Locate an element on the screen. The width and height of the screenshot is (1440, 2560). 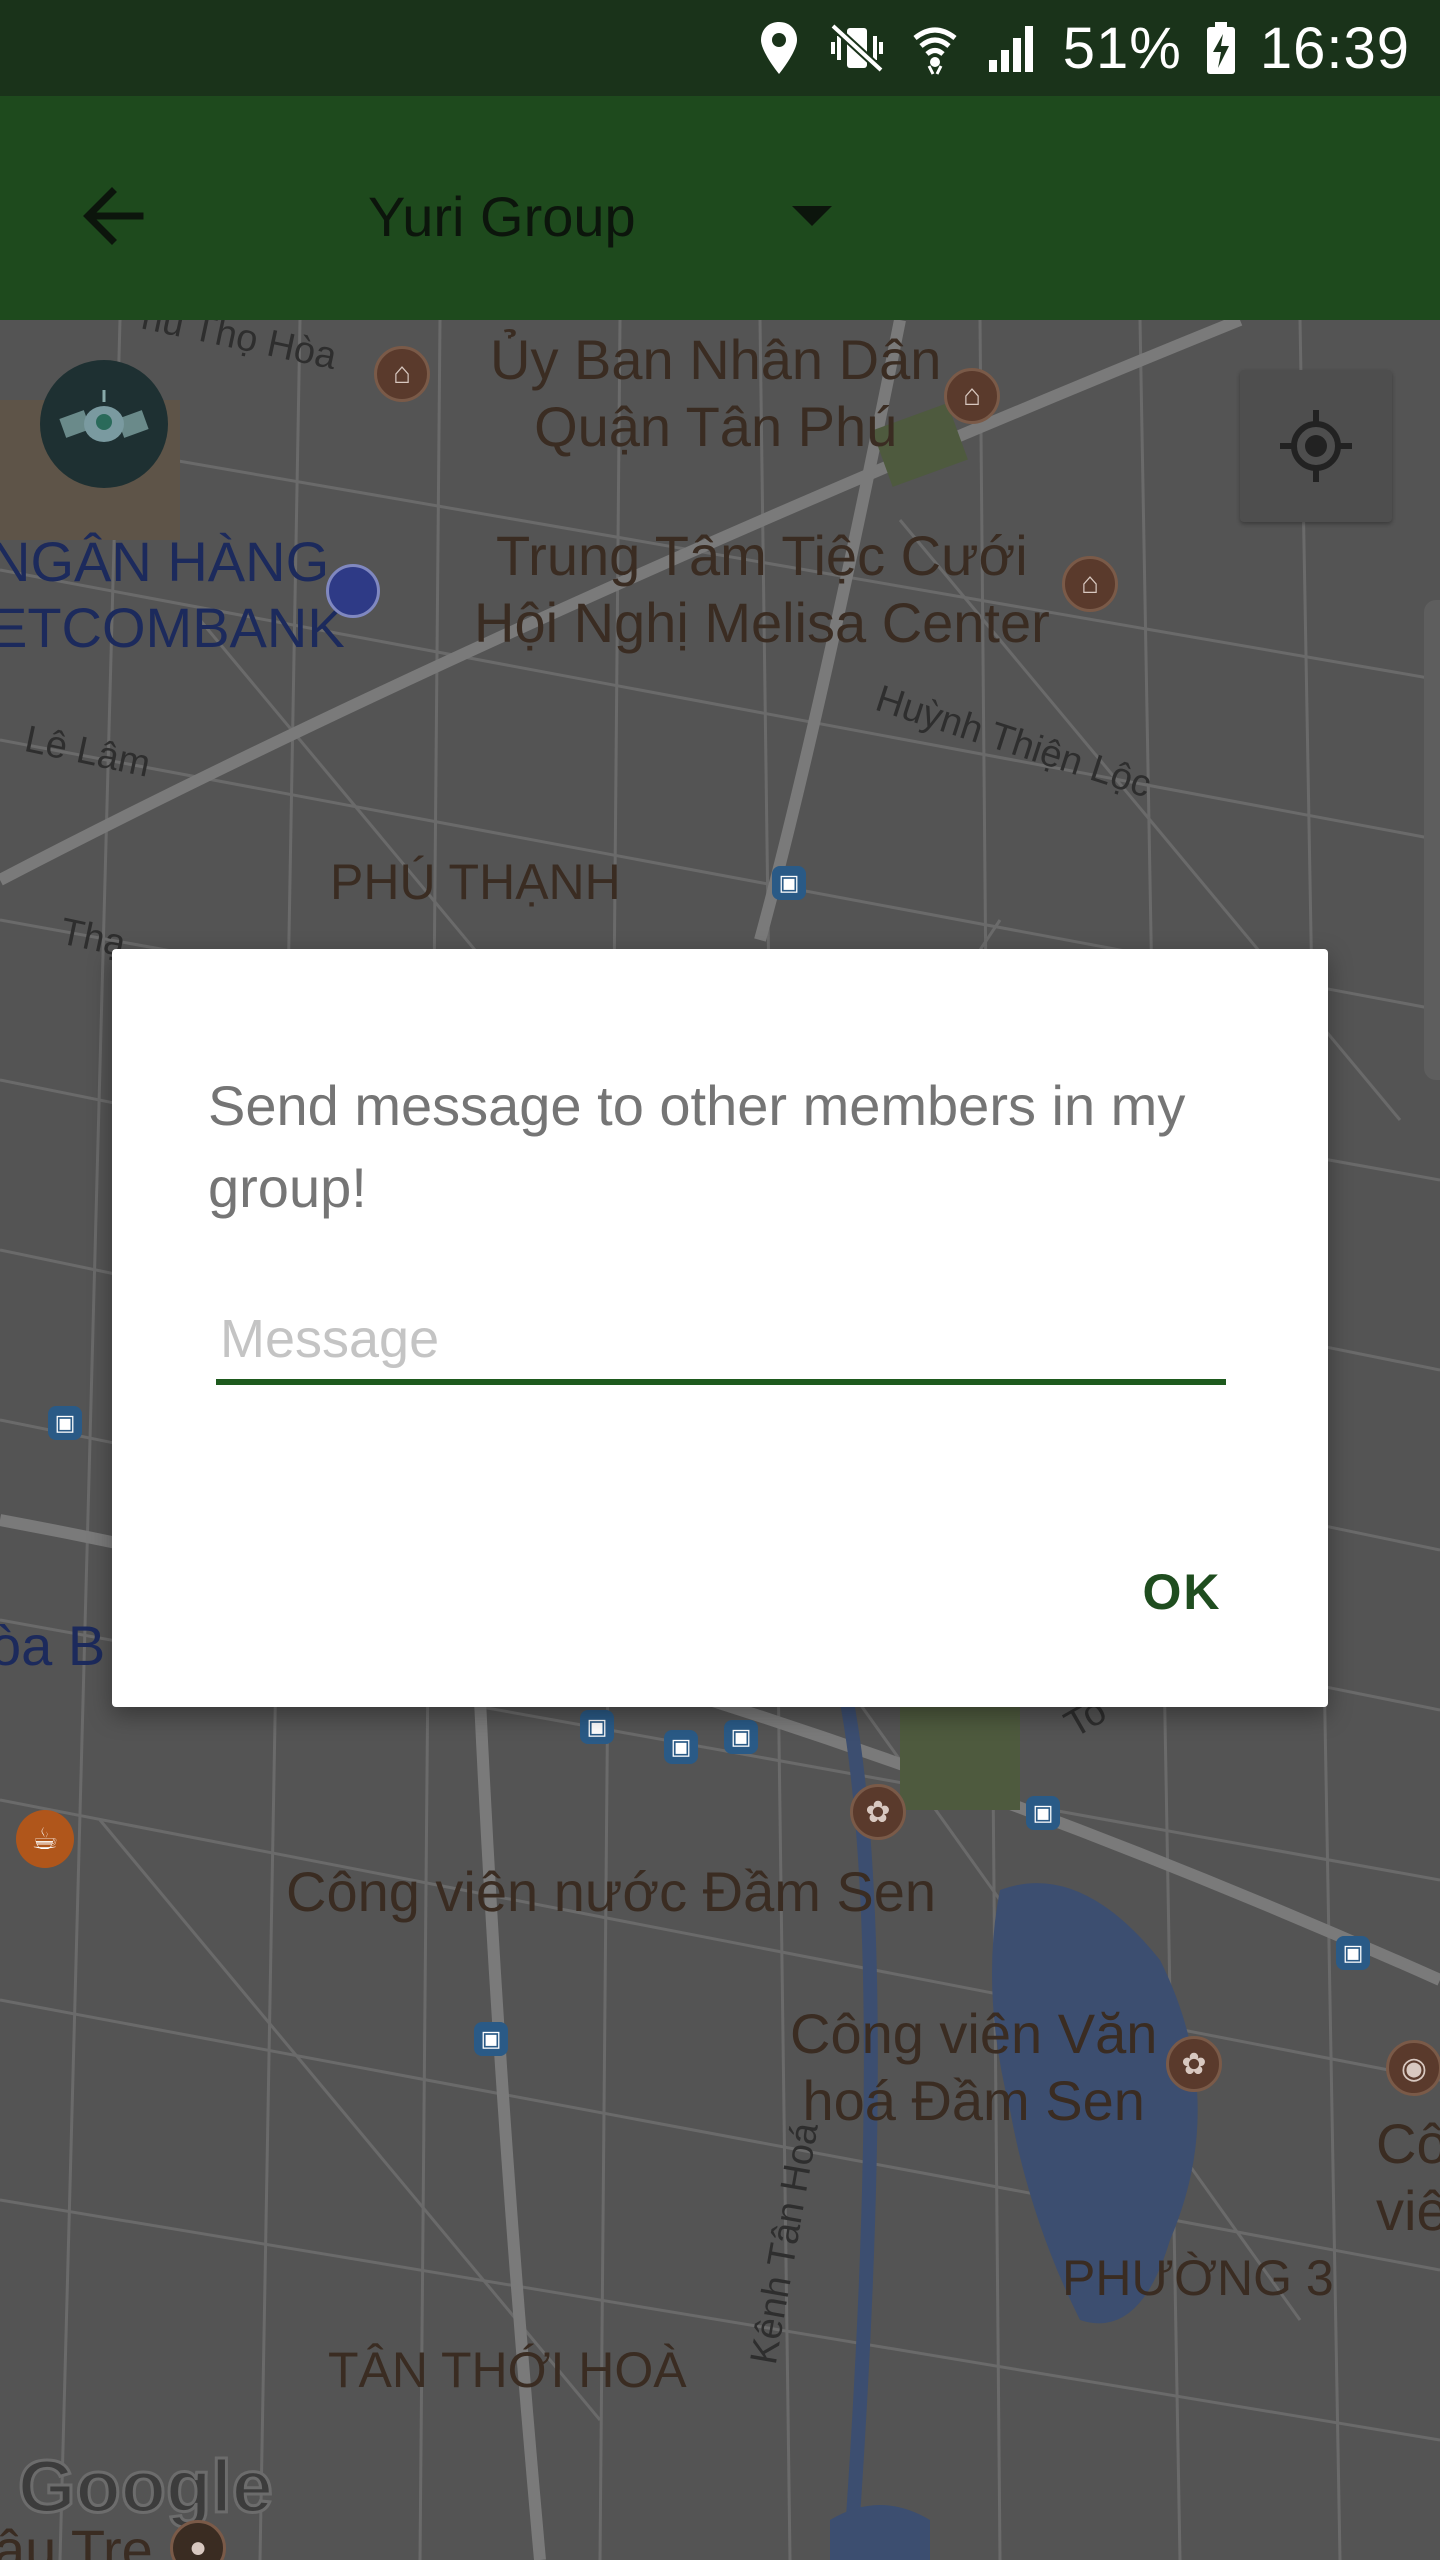
ok-button: OK is located at coordinates (1182, 1592).